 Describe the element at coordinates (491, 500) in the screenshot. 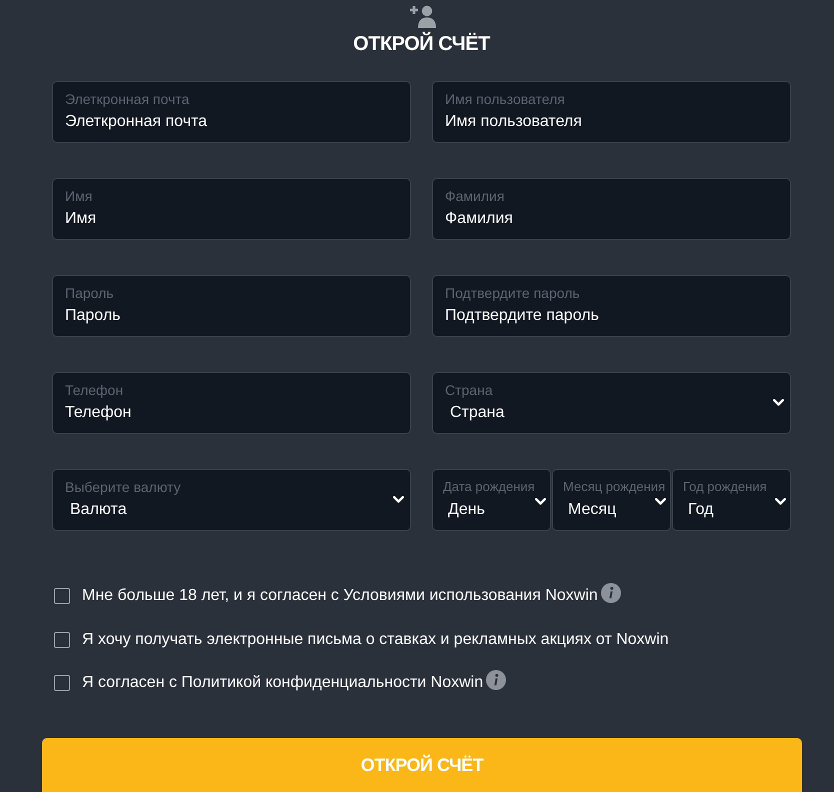

I see `dropdown-field: Дата рождения День` at that location.